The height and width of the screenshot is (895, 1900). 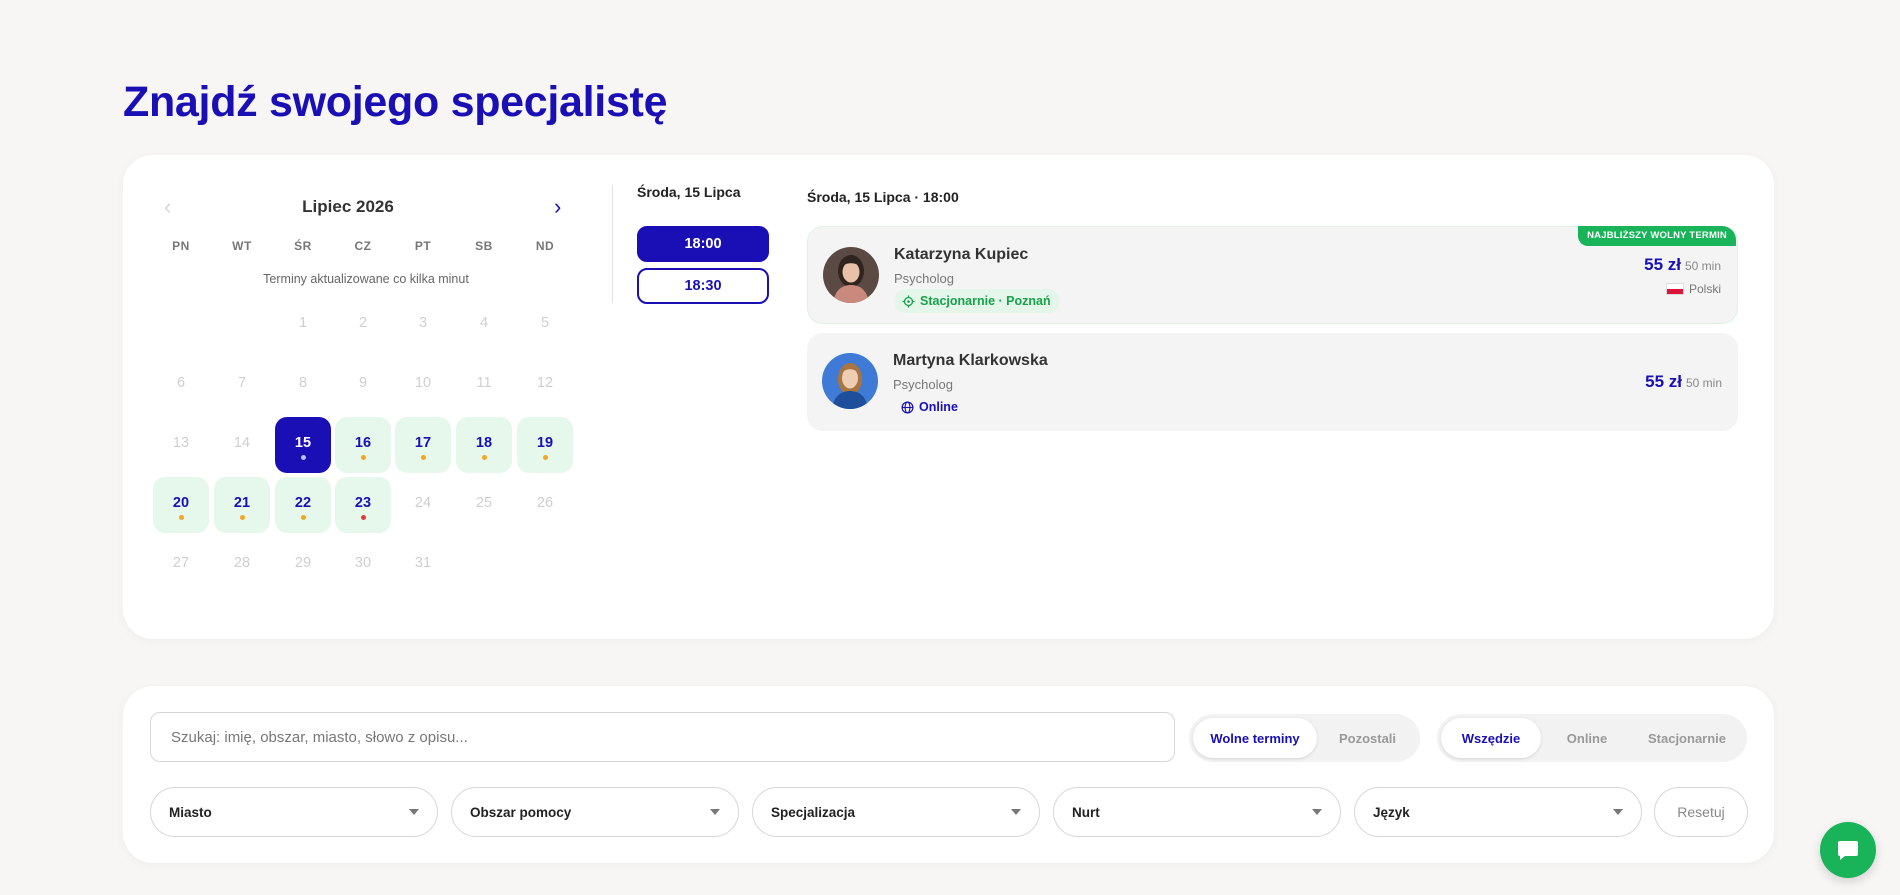 What do you see at coordinates (545, 503) in the screenshot?
I see `calendar-day-number: 26` at bounding box center [545, 503].